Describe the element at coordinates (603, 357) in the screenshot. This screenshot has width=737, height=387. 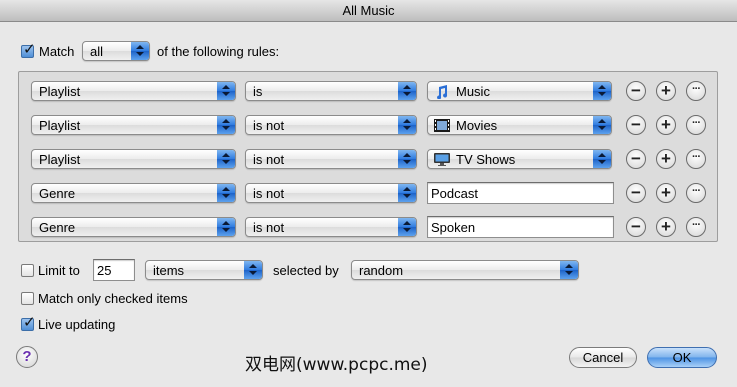
I see `cancel-button: Cancel` at that location.